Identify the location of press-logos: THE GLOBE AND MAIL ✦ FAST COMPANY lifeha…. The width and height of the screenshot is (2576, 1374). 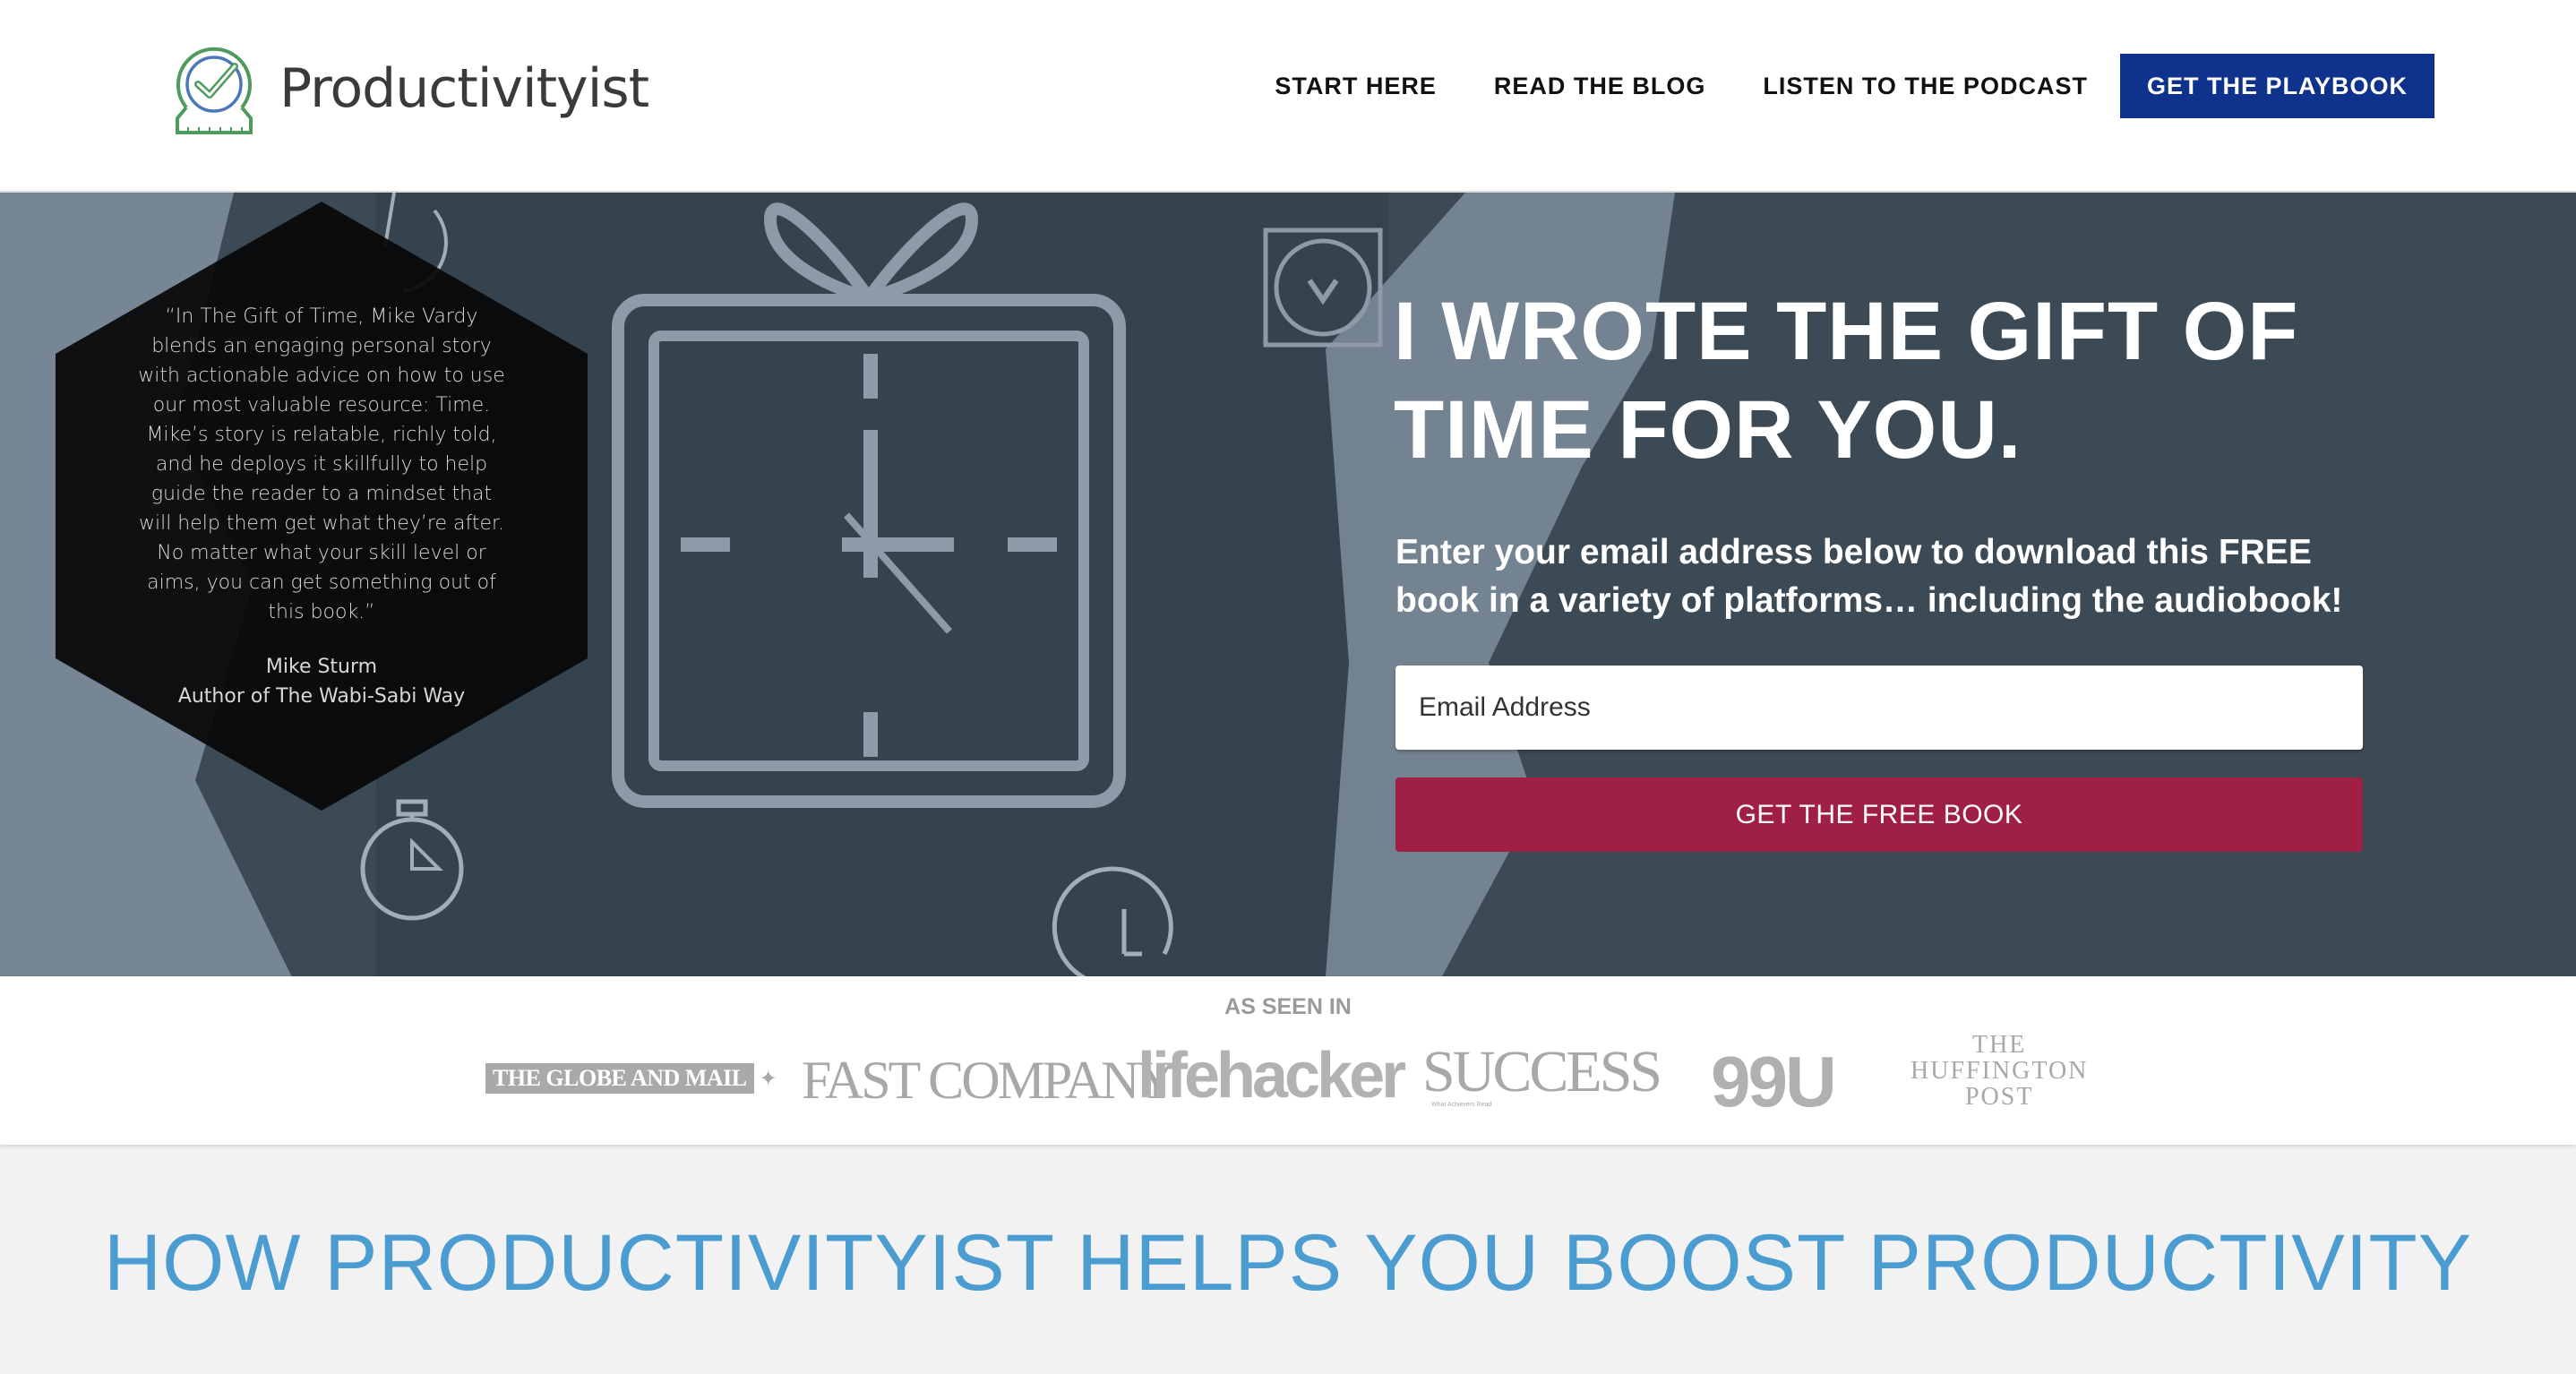
(1288, 1076).